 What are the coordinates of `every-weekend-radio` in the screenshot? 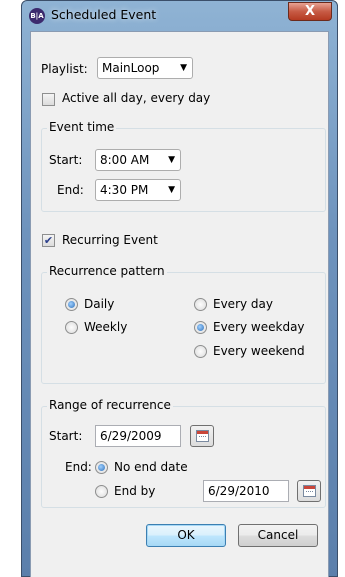 It's located at (200, 351).